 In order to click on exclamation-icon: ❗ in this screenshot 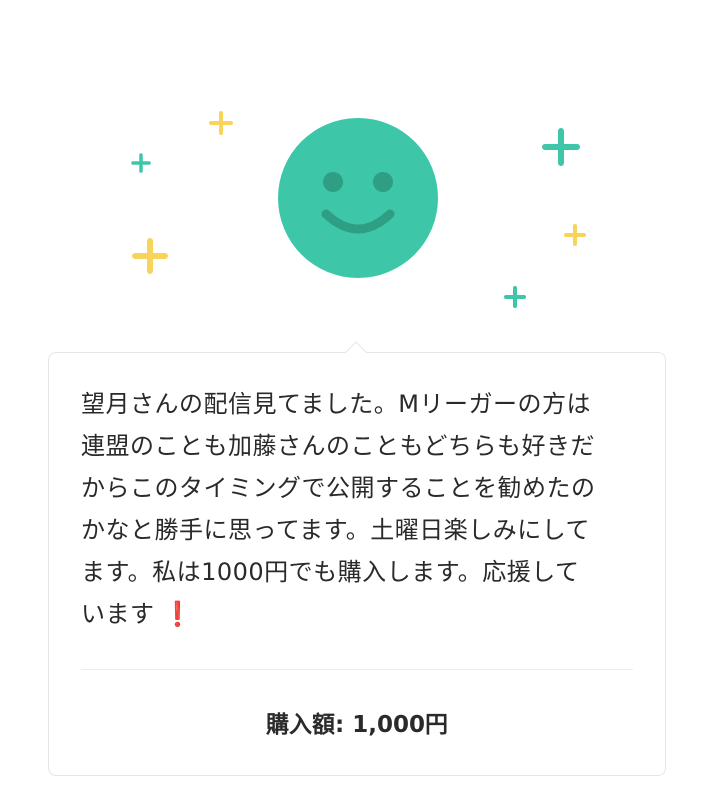, I will do `click(178, 614)`.